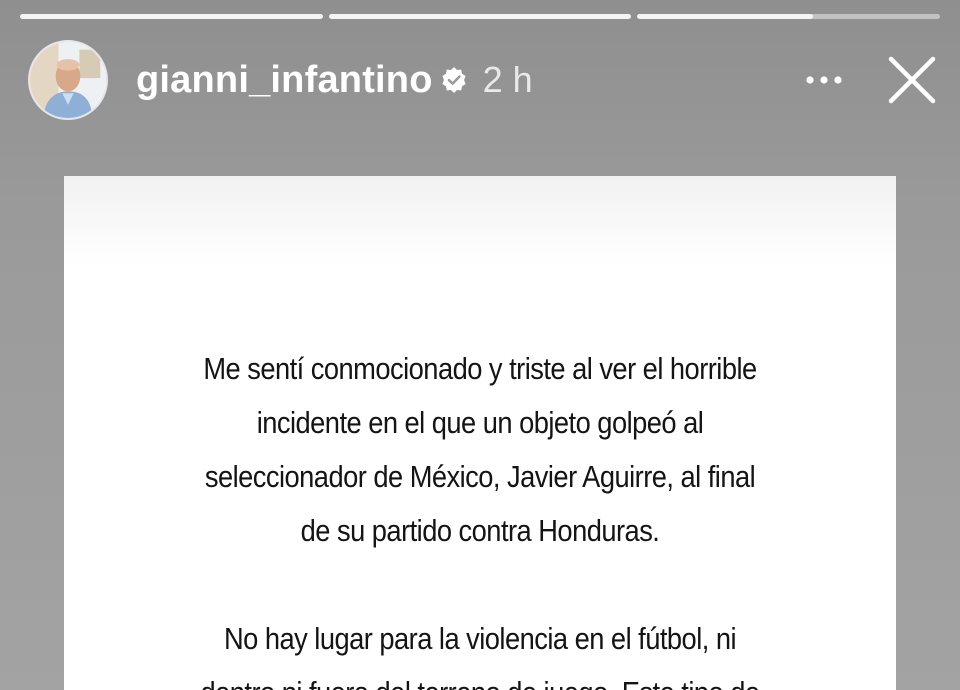 The image size is (960, 690). I want to click on avatar, so click(68, 80).